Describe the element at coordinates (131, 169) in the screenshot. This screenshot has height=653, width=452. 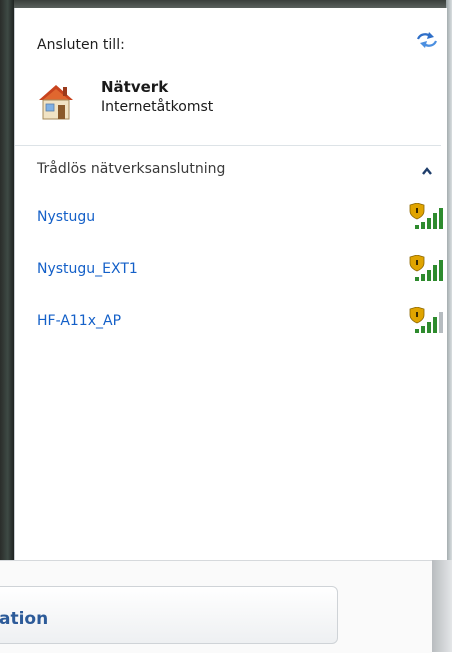
I see `wireless-section-label: Trådlös nätverksanslutning` at that location.